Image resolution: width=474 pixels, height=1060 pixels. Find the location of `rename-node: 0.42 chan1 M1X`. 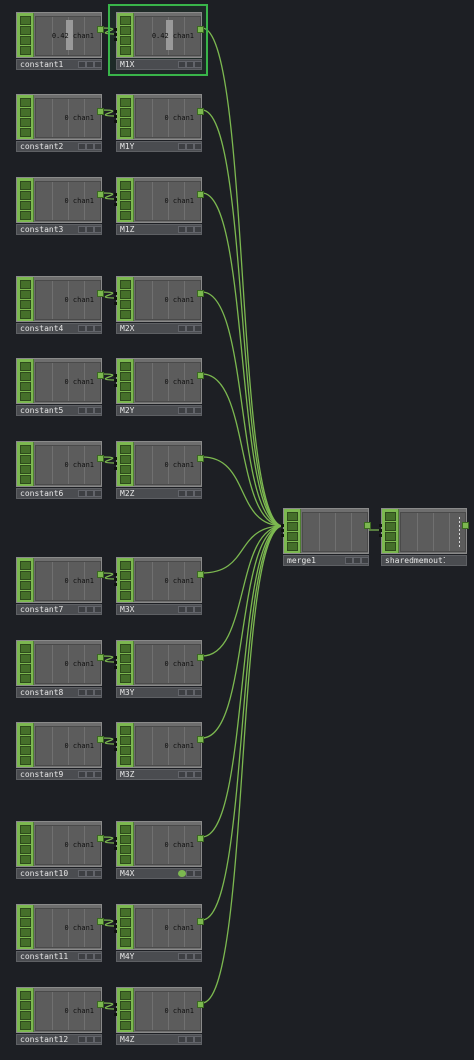

rename-node: 0.42 chan1 M1X is located at coordinates (159, 42).